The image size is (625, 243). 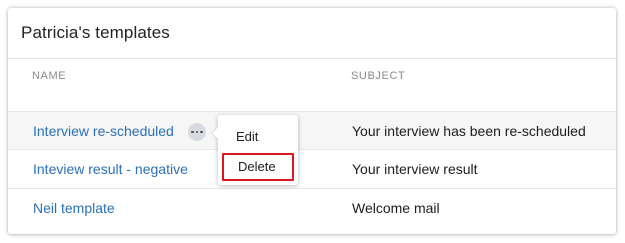 I want to click on panel-title: Patricia's templates, so click(x=95, y=32).